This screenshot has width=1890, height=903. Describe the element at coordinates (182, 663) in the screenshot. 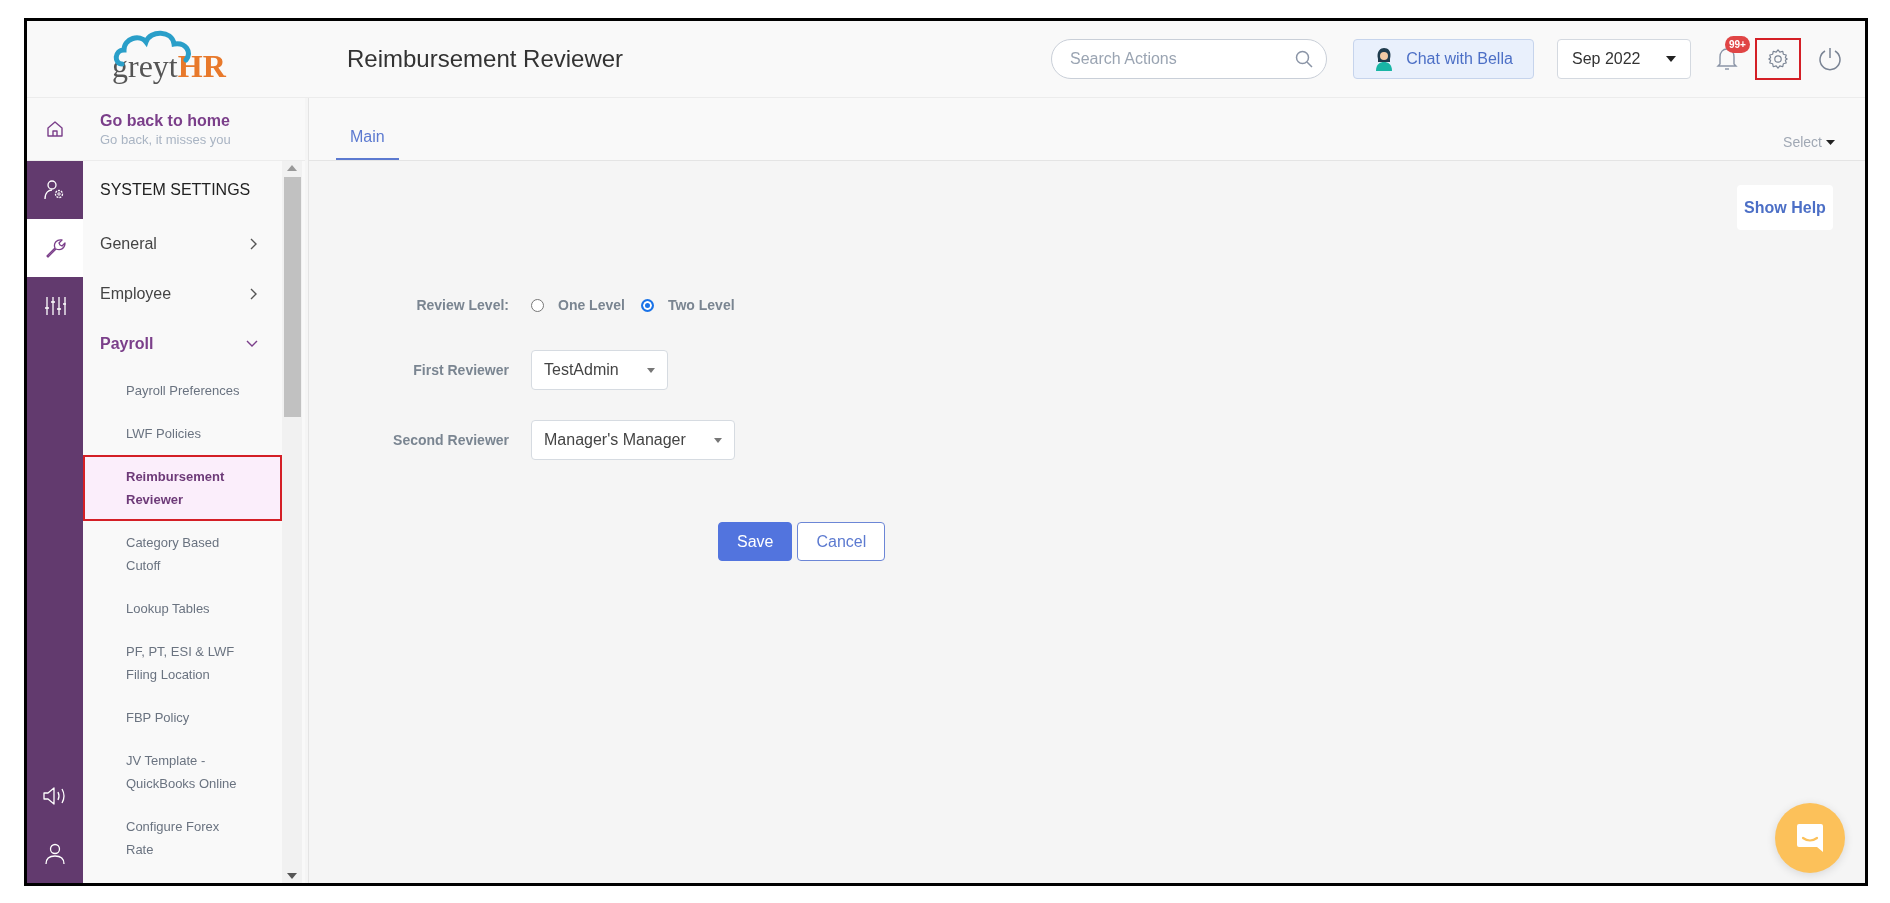

I see `sidebar-item: PF, PT, ESI & LWF Filing Location` at that location.